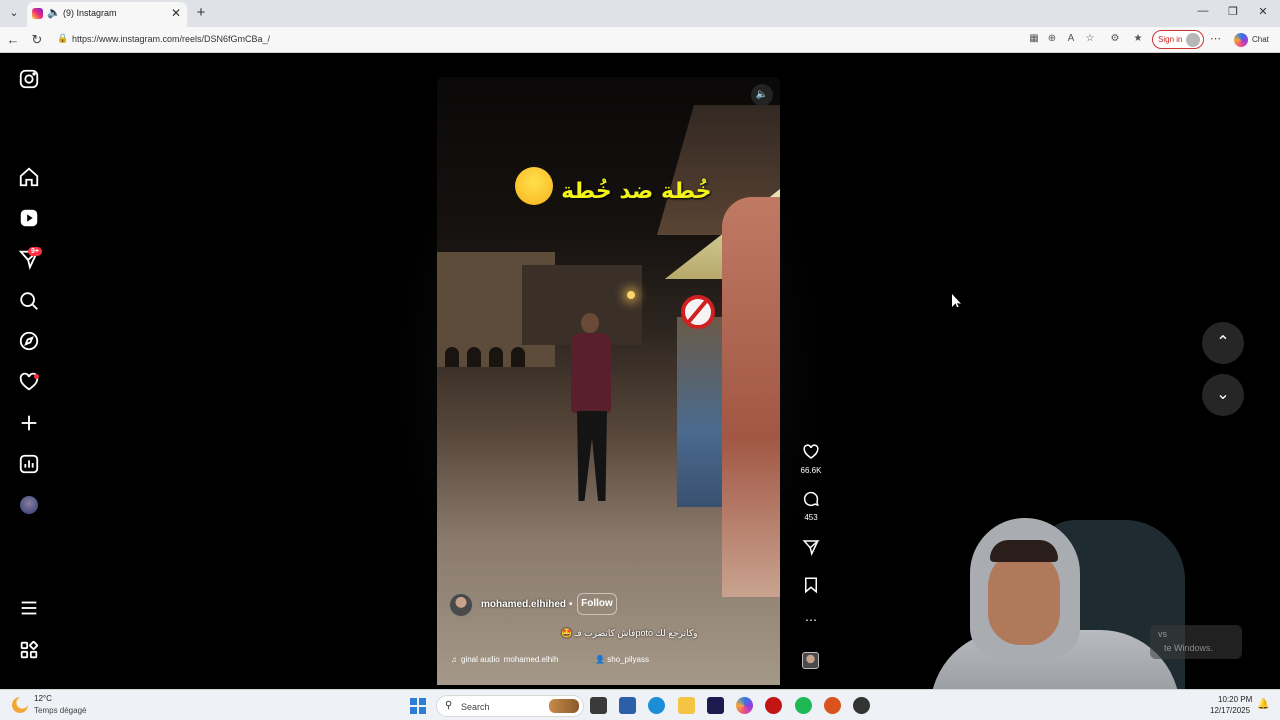 This screenshot has width=1280, height=720. What do you see at coordinates (592, 456) in the screenshot?
I see `walking-man-legs` at bounding box center [592, 456].